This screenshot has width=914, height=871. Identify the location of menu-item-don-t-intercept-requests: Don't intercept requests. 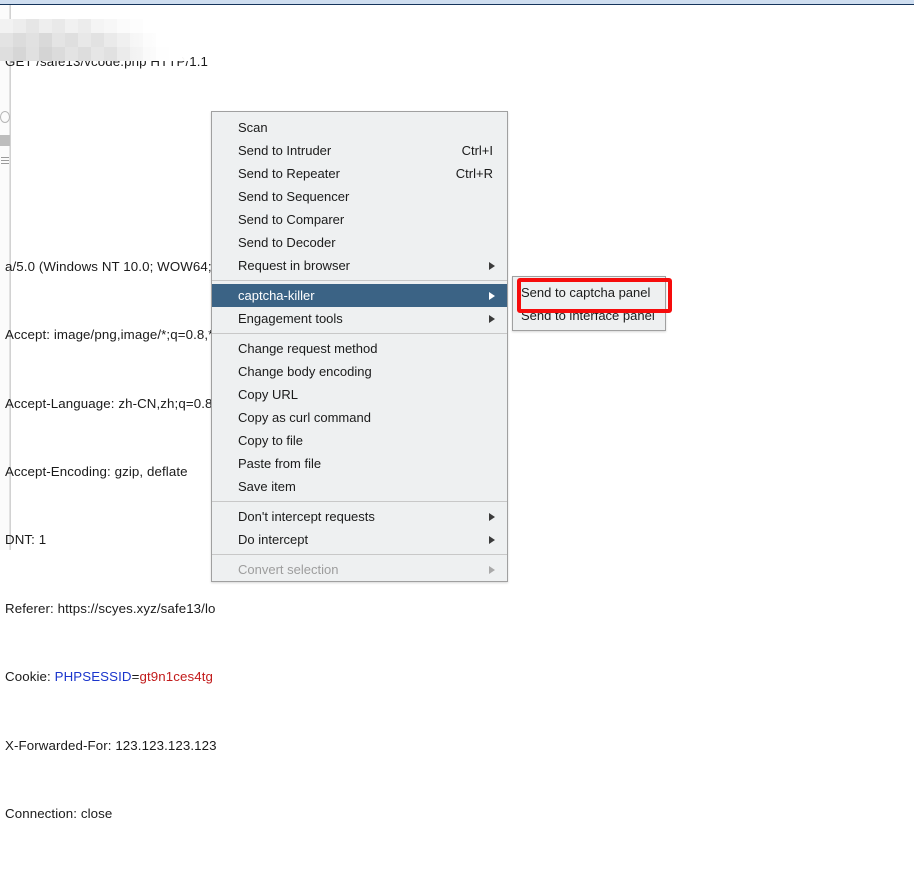
(359, 516).